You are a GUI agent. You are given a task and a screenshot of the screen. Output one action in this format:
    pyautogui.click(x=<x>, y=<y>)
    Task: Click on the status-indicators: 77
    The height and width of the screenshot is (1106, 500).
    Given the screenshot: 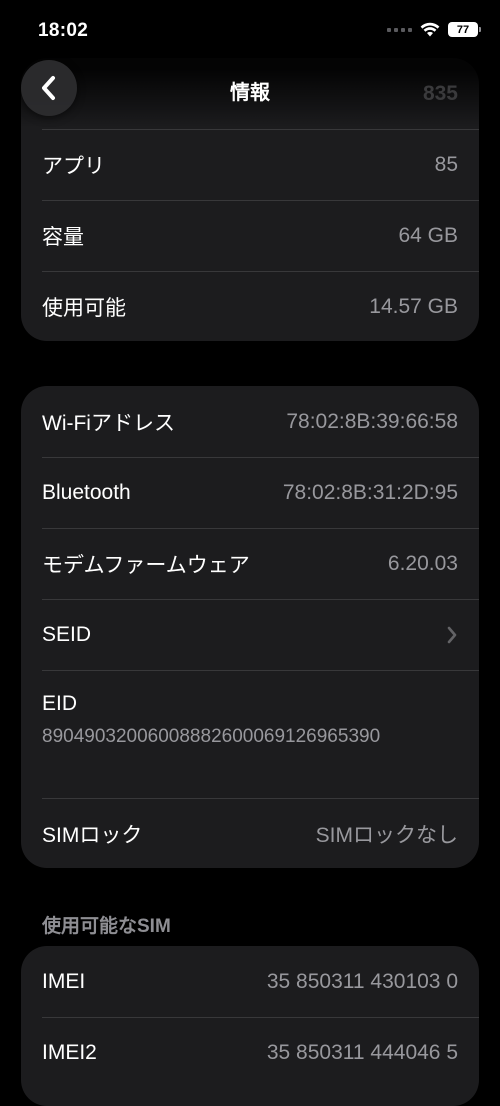 What is the action you would take?
    pyautogui.click(x=434, y=29)
    